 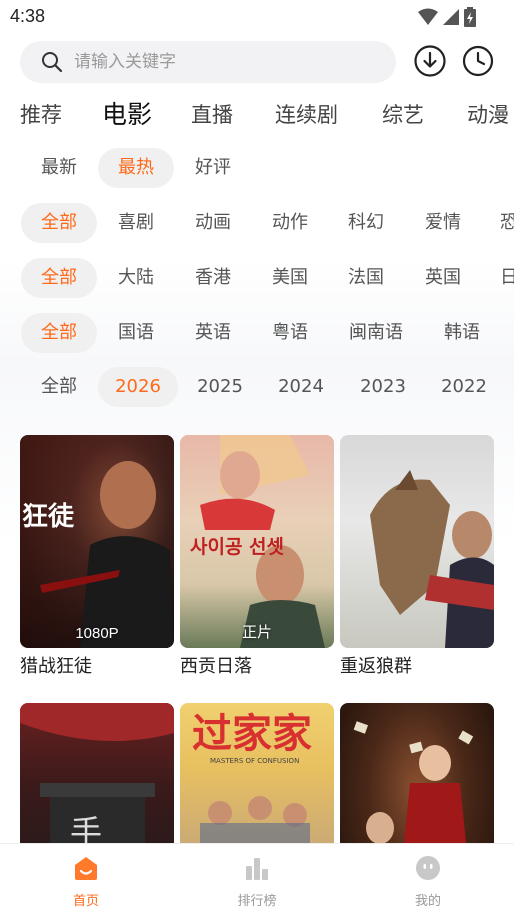 What do you see at coordinates (97, 541) in the screenshot?
I see `movie-poster: 狂徒 1080P` at bounding box center [97, 541].